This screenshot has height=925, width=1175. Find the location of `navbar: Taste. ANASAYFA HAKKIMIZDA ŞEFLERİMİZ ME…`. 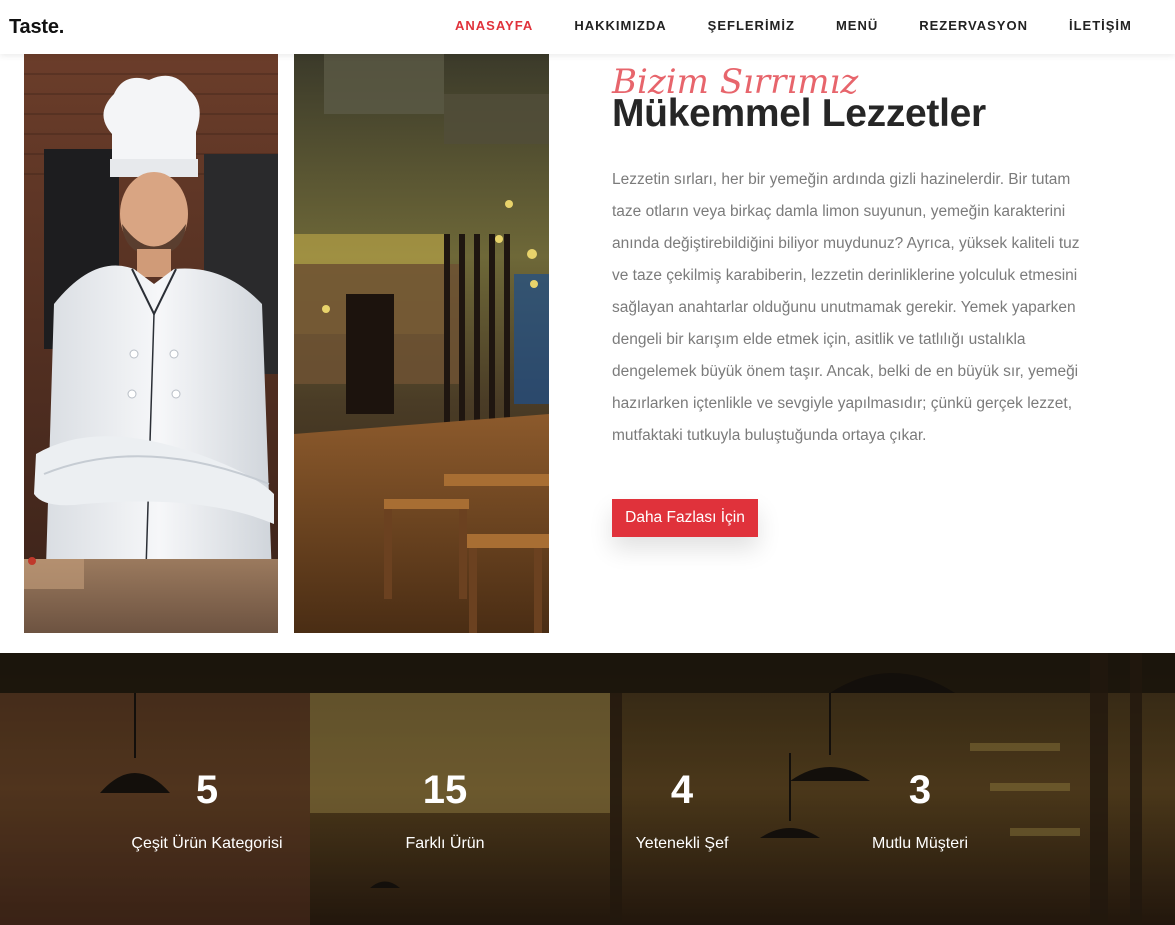

navbar: Taste. ANASAYFA HAKKIMIZDA ŞEFLERİMİZ ME… is located at coordinates (587, 27).